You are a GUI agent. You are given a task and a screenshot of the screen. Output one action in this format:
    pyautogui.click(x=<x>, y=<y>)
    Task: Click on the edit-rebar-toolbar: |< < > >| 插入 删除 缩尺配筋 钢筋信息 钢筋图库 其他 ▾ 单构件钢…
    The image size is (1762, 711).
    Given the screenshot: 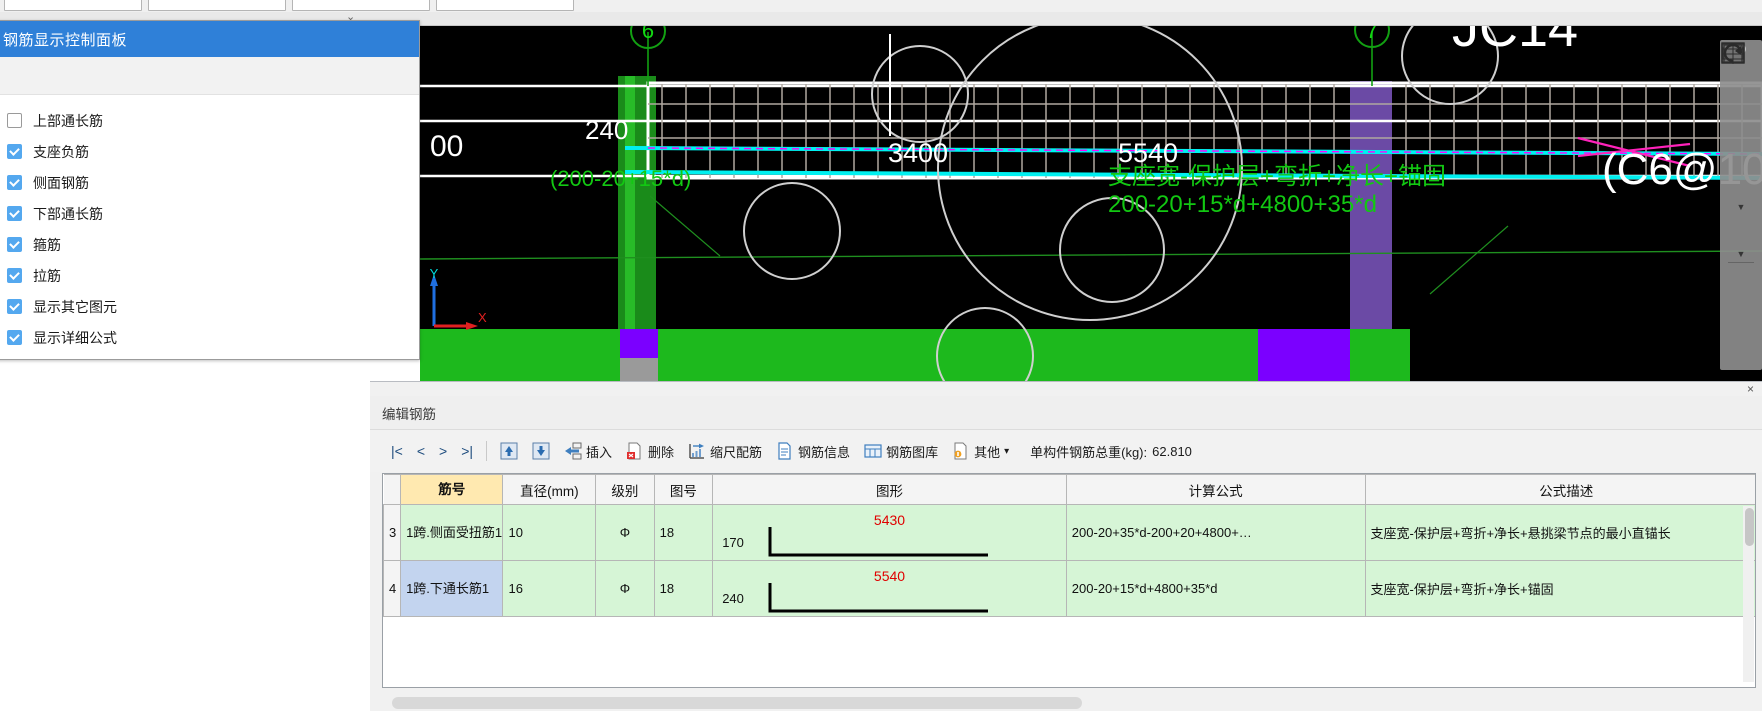 What is the action you would take?
    pyautogui.click(x=1066, y=451)
    